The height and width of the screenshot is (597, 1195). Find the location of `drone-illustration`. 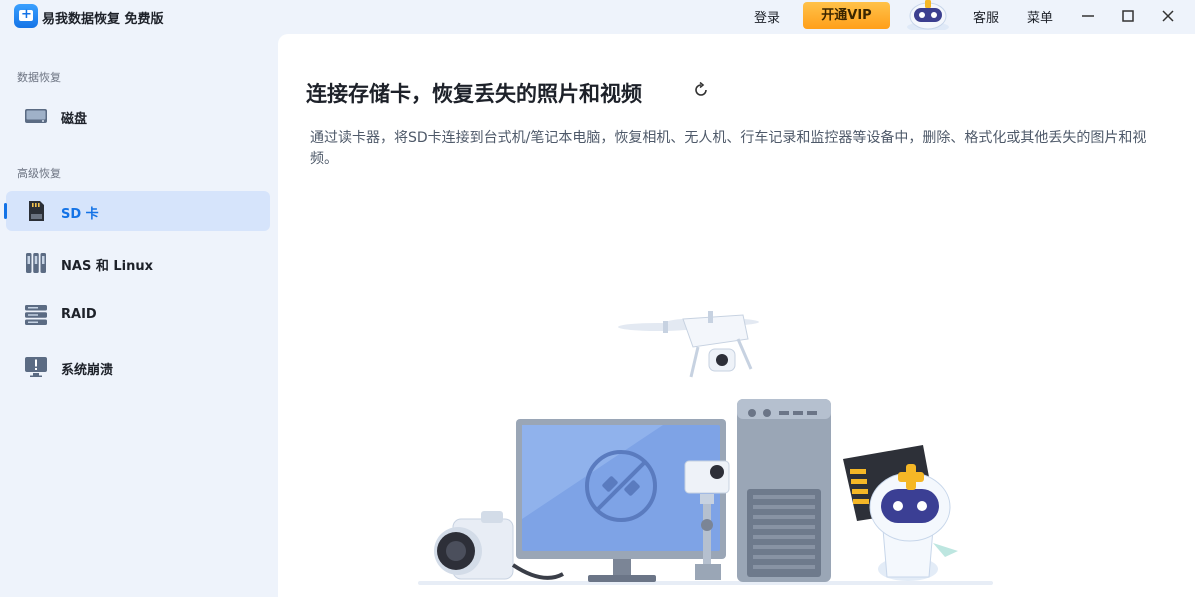

drone-illustration is located at coordinates (688, 344).